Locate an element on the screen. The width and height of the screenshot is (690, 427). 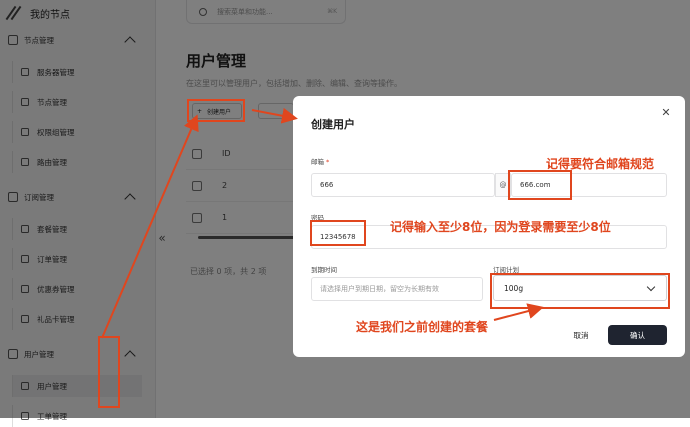
email-label-text: 邮箱 is located at coordinates (317, 162).